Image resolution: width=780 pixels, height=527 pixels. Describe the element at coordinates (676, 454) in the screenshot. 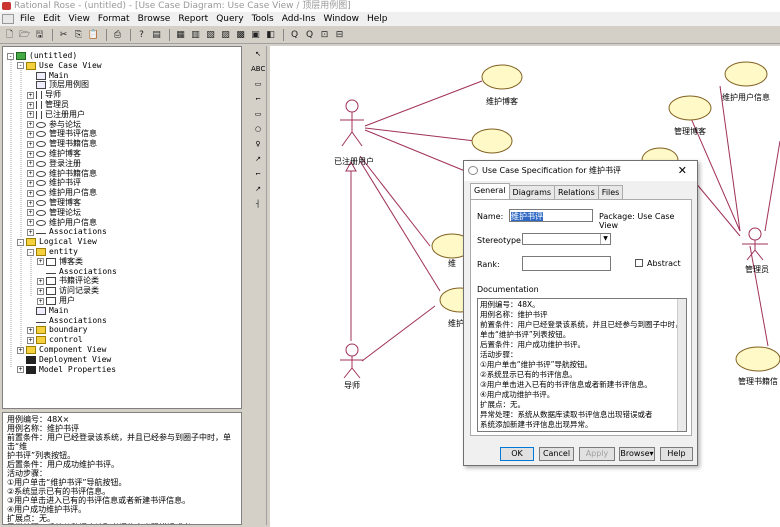

I see `help-button: Help` at that location.